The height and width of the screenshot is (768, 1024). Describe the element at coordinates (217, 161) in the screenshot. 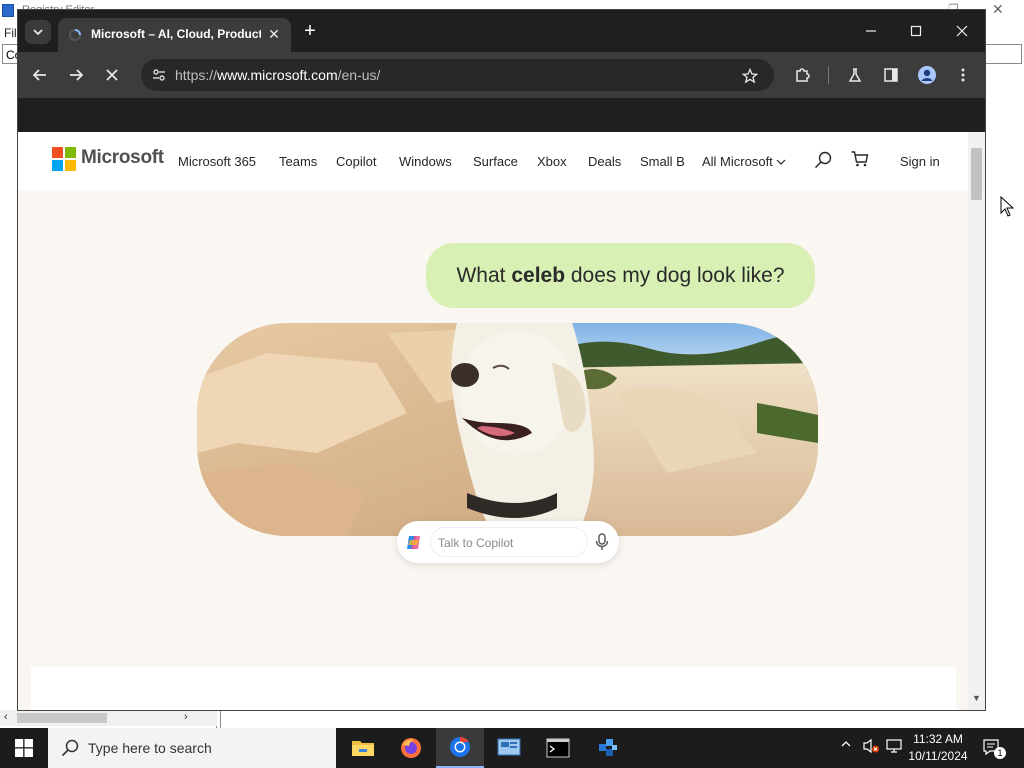

I see `nav-link-microsoft-365: Microsoft 365` at that location.